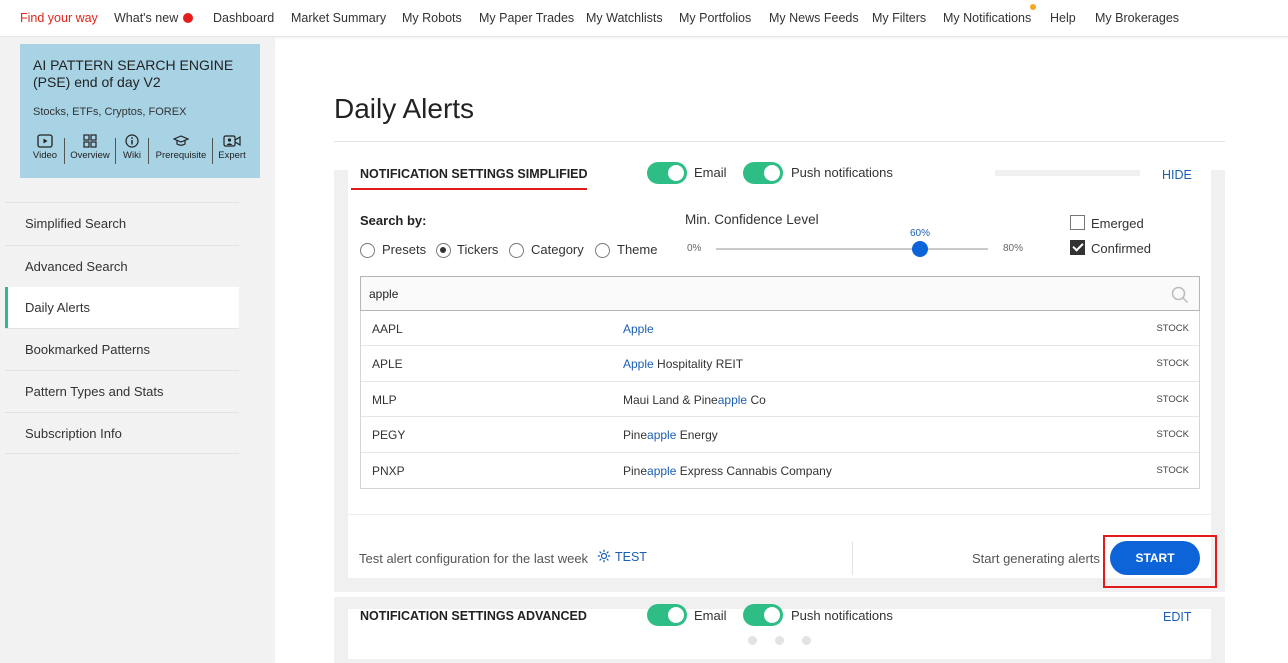  Describe the element at coordinates (987, 18) in the screenshot. I see `nav-my-notifications: My Notifications` at that location.